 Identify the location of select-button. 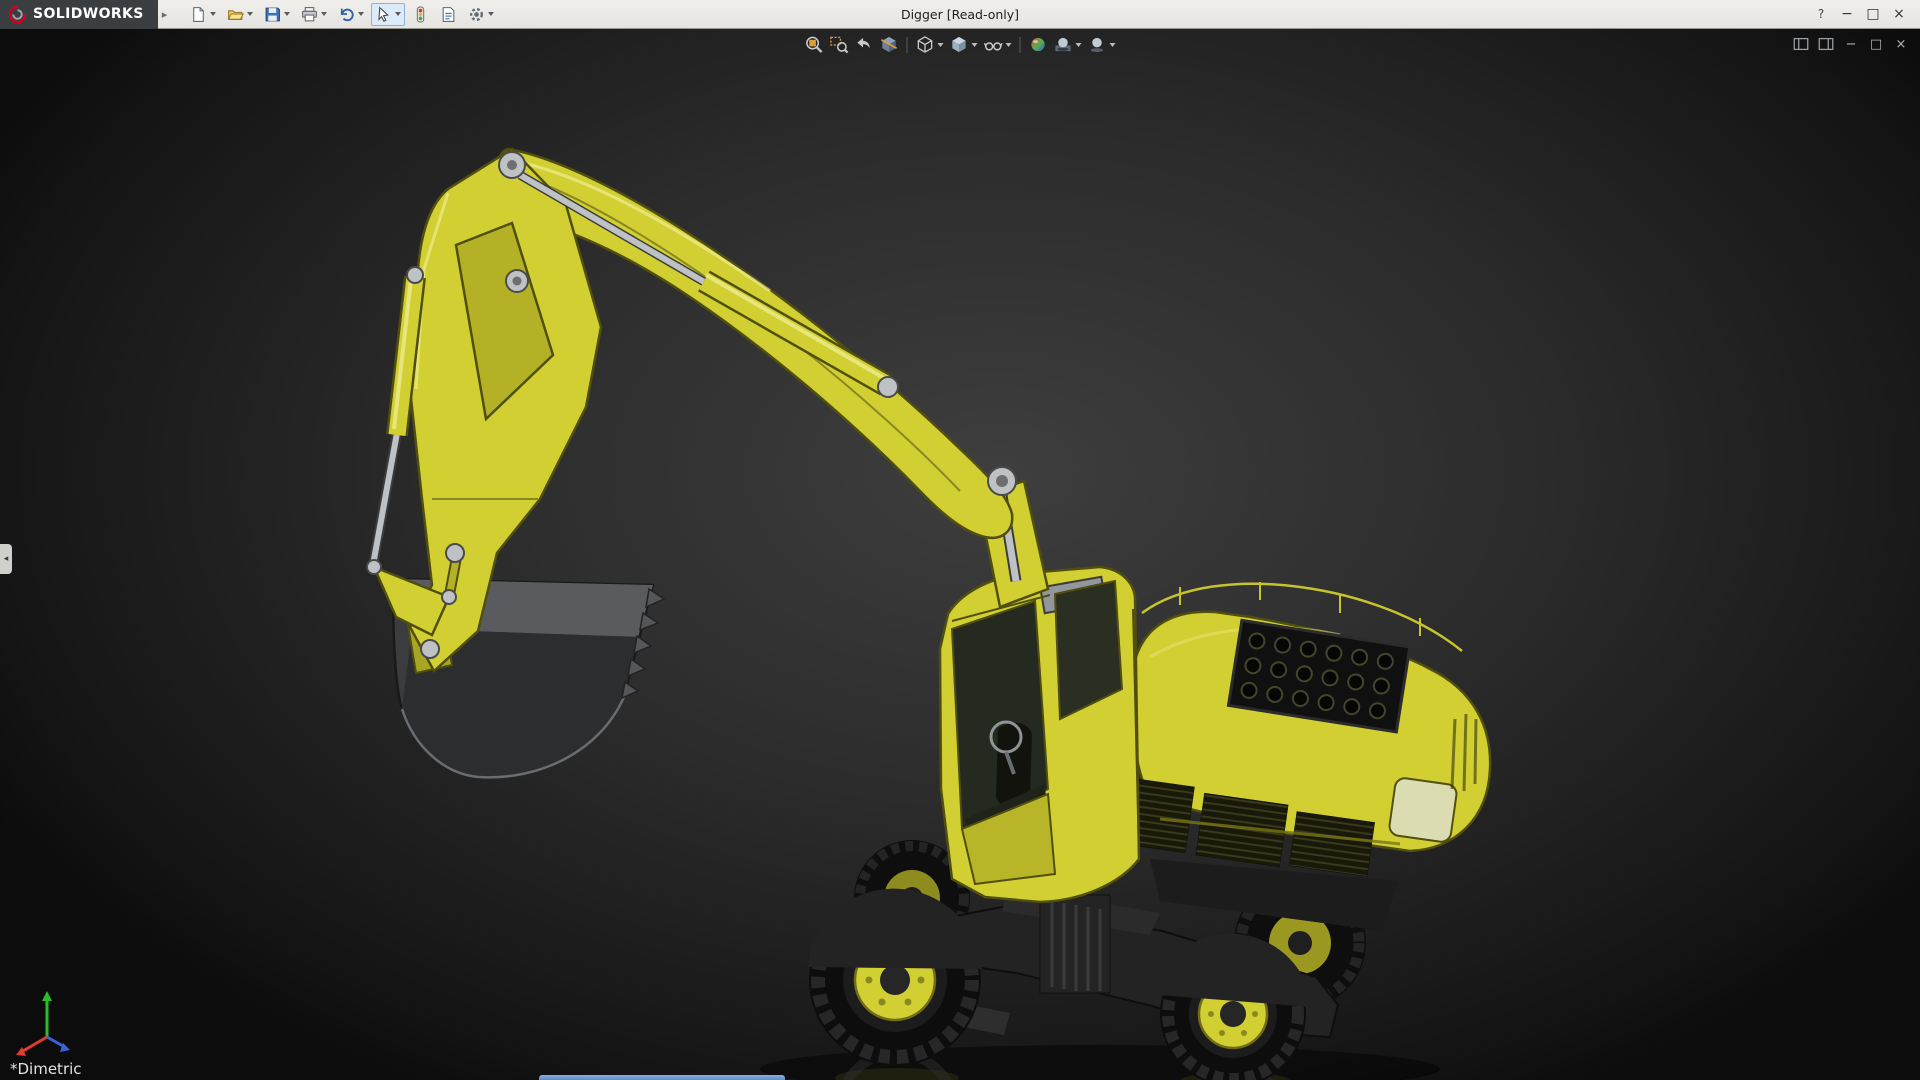
(387, 14).